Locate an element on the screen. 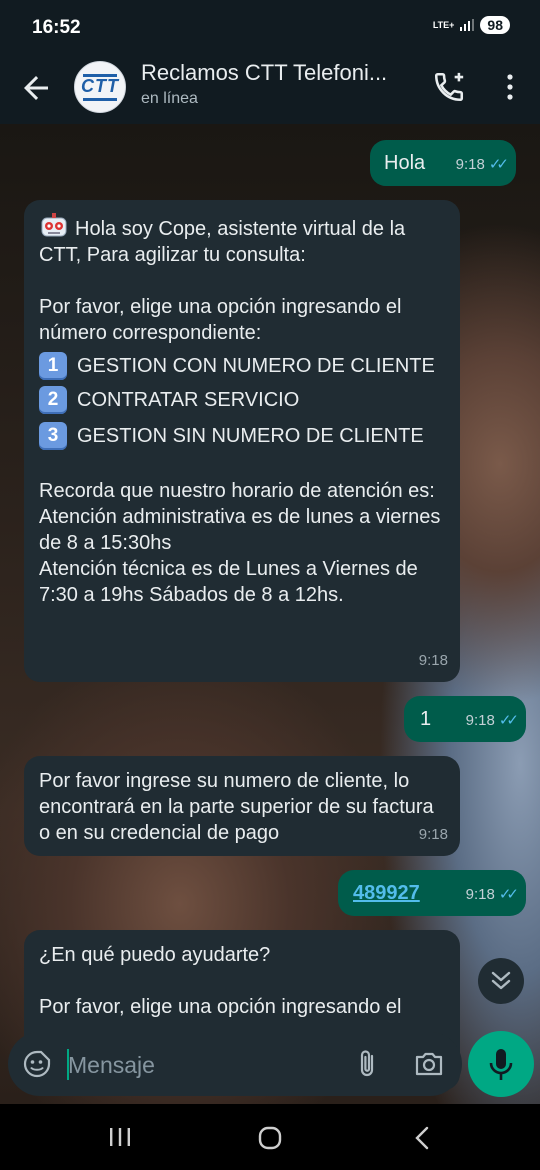 This screenshot has height=1170, width=540. option-text: GESTION SIN NUMERO DE CLIENTE is located at coordinates (250, 436).